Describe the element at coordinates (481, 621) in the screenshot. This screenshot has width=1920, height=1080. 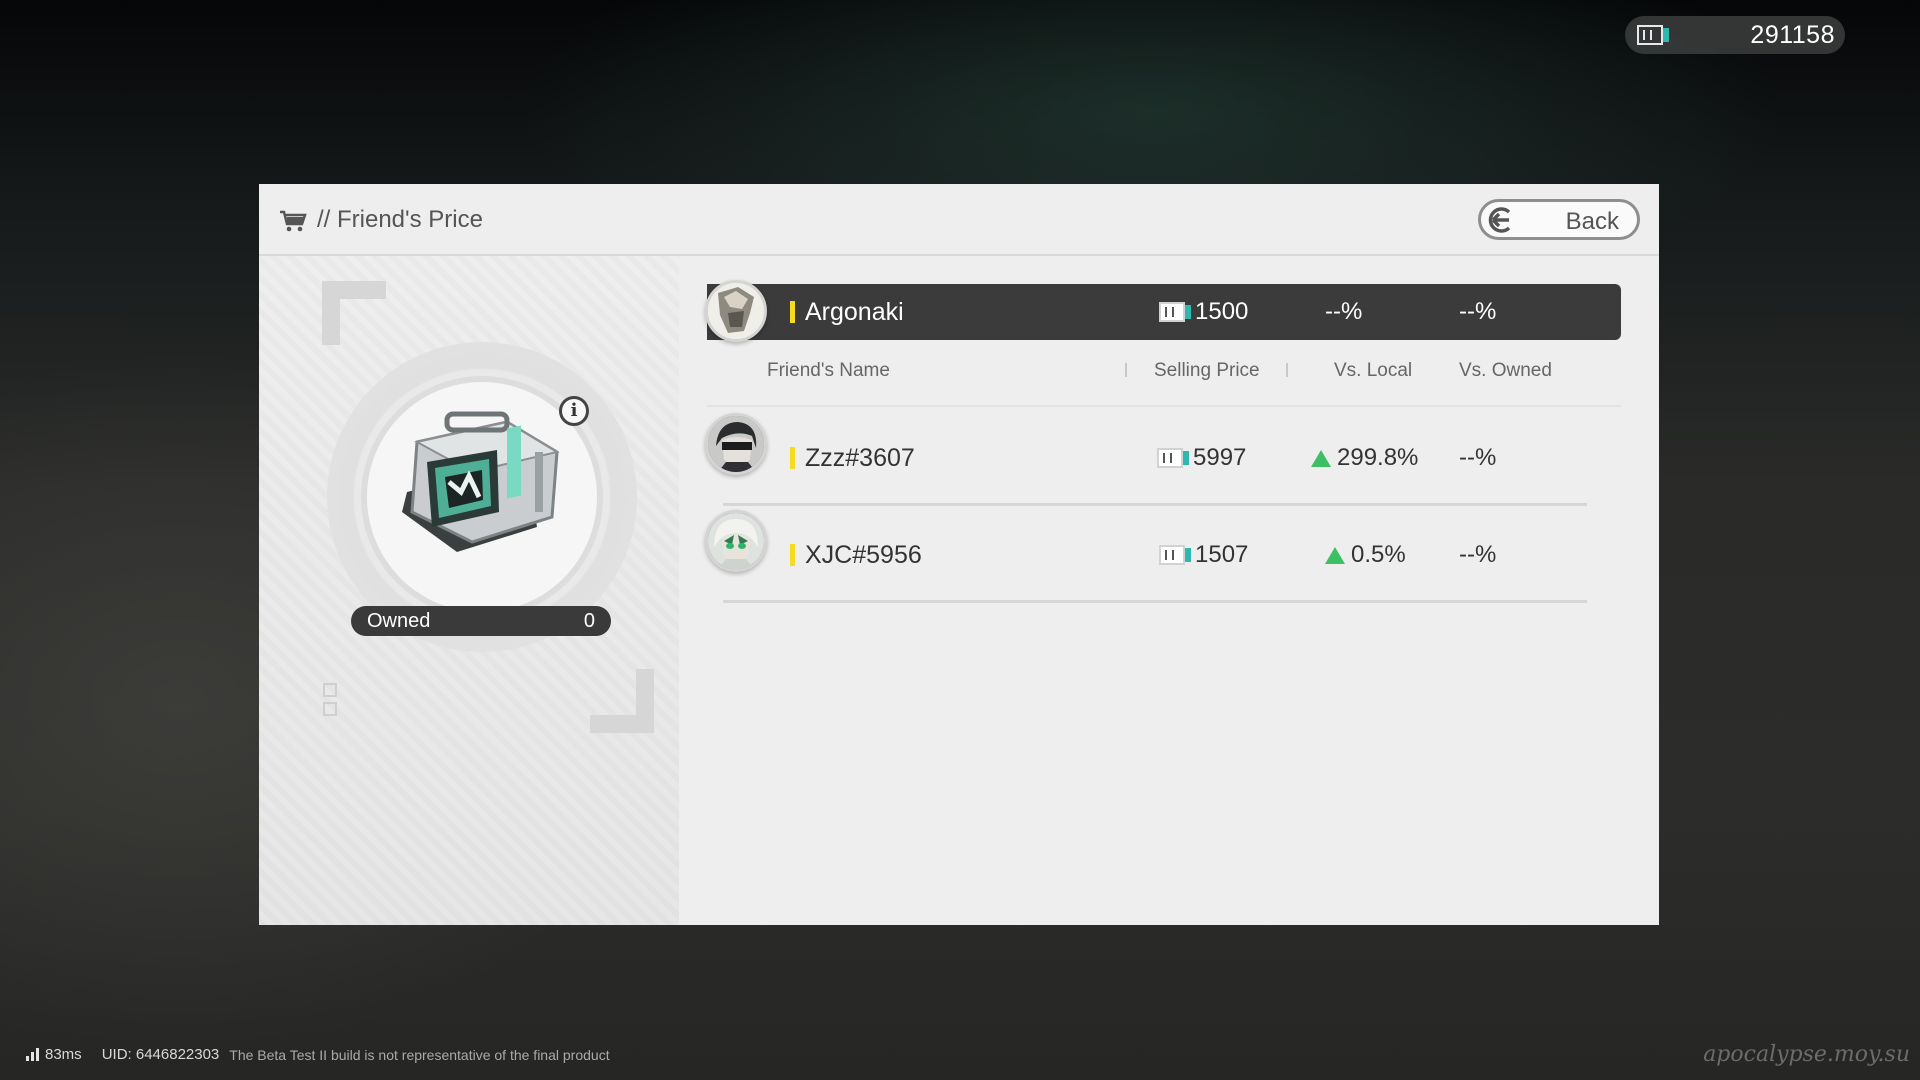
I see `owned-bar: Owned 0` at that location.